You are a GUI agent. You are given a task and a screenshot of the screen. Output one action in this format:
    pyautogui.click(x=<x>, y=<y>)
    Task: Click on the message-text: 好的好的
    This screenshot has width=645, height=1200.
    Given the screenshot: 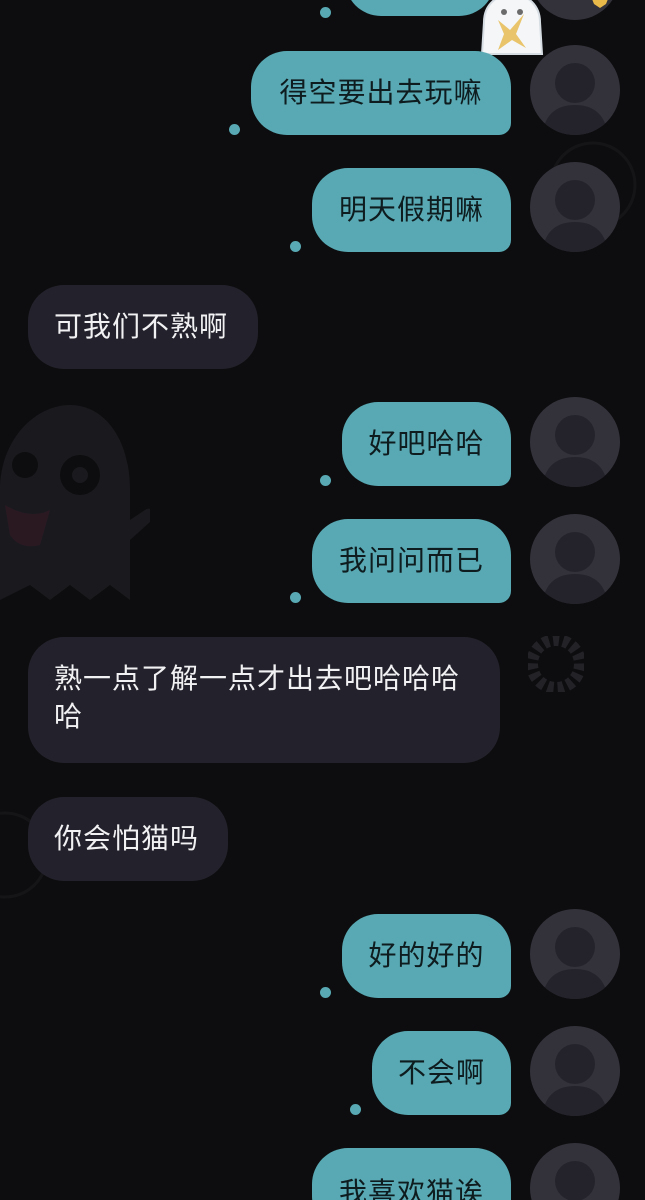 What is the action you would take?
    pyautogui.click(x=426, y=955)
    